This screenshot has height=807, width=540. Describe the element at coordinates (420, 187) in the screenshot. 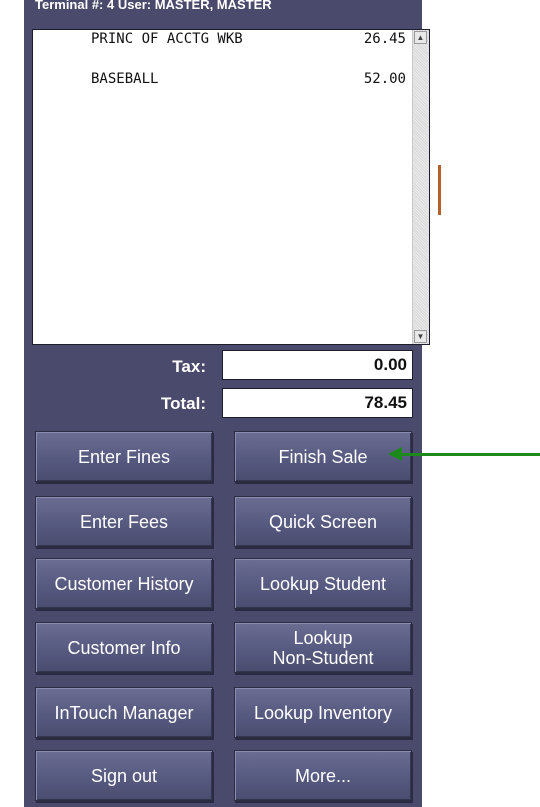

I see `receipt-scrollbar: ▲ ▼` at that location.